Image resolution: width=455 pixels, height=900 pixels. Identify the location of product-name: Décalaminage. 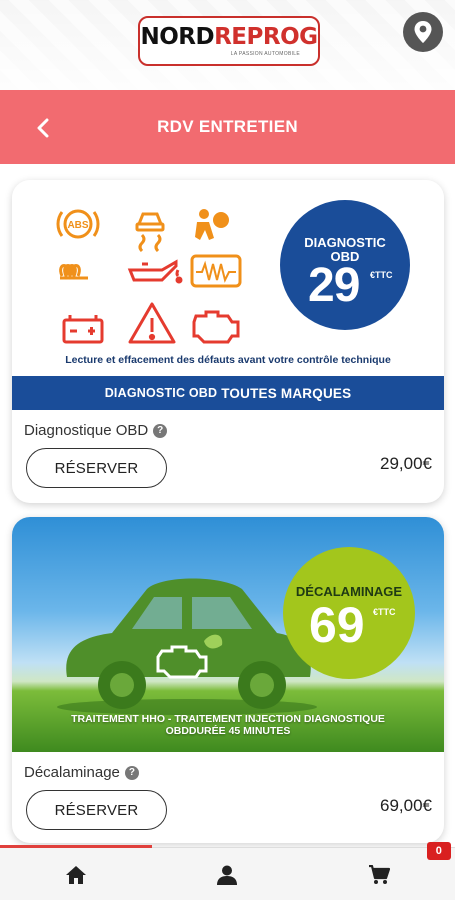
(72, 772).